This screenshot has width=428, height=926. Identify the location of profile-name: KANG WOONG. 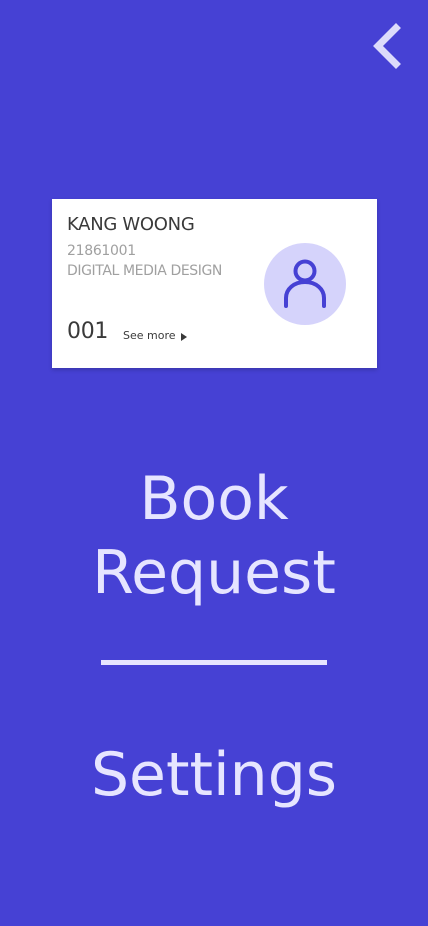
(131, 224).